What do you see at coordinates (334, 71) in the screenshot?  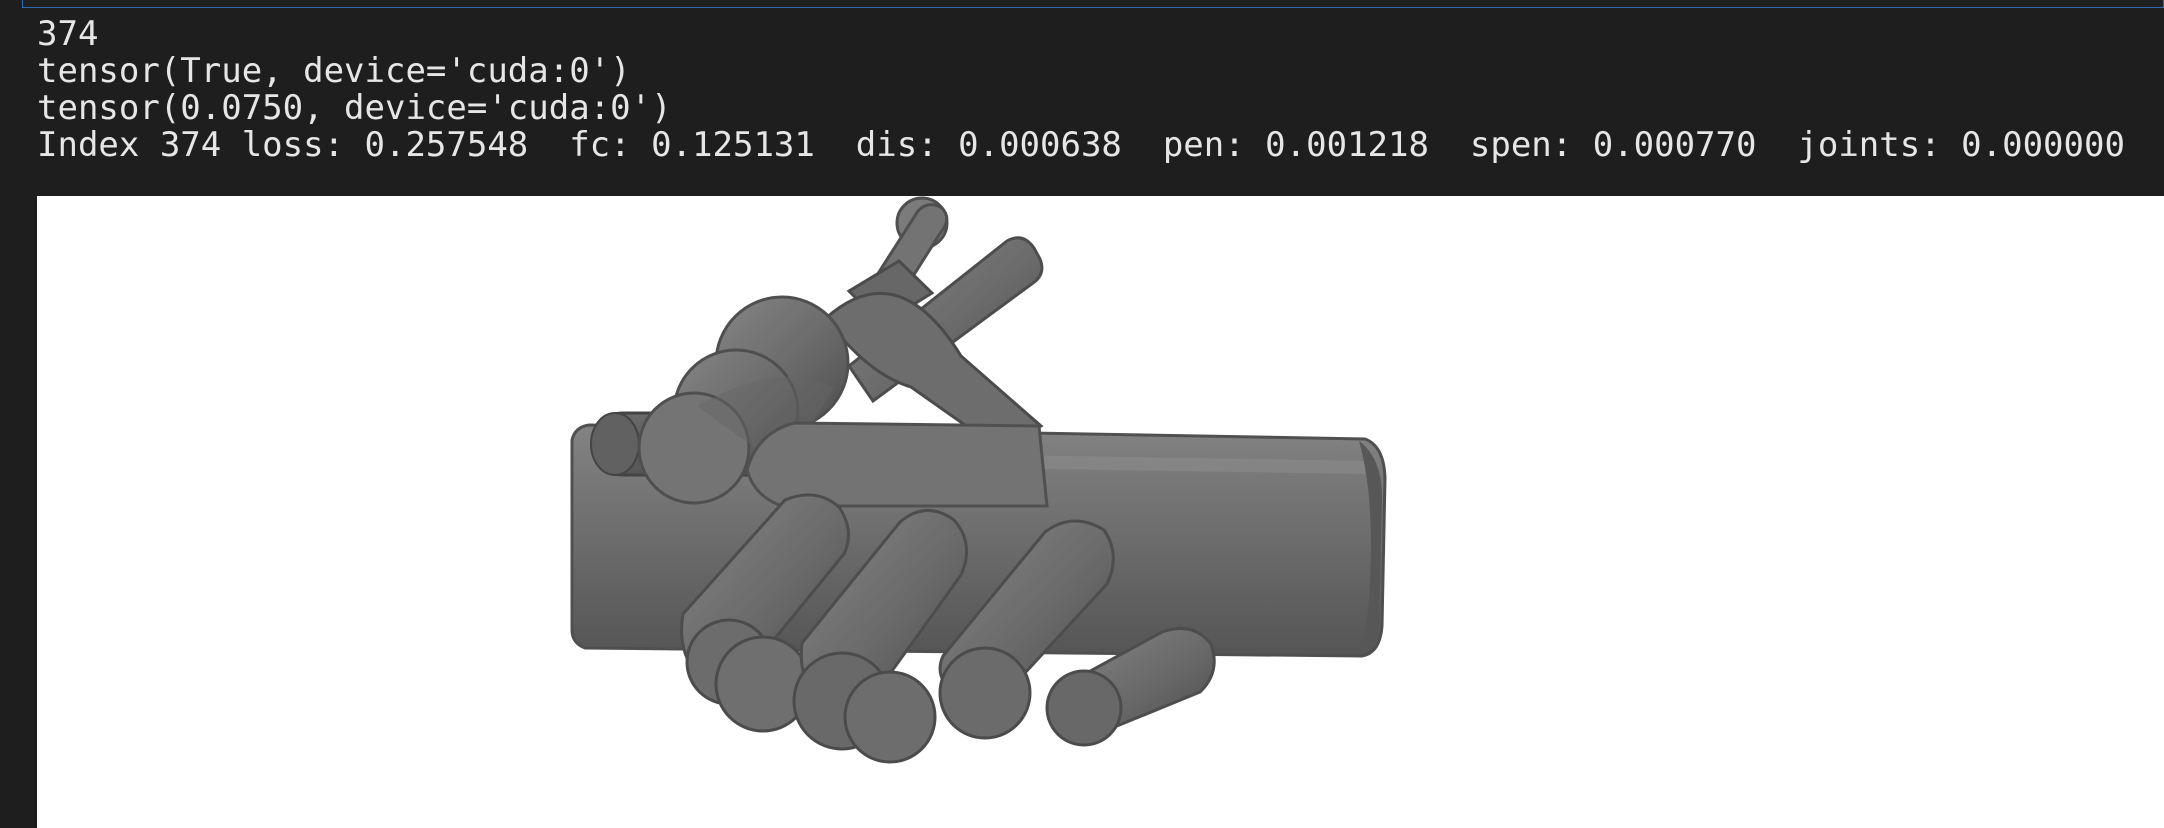 I see `output-line-tensor-bool: tensor(True, device='cuda:0')` at bounding box center [334, 71].